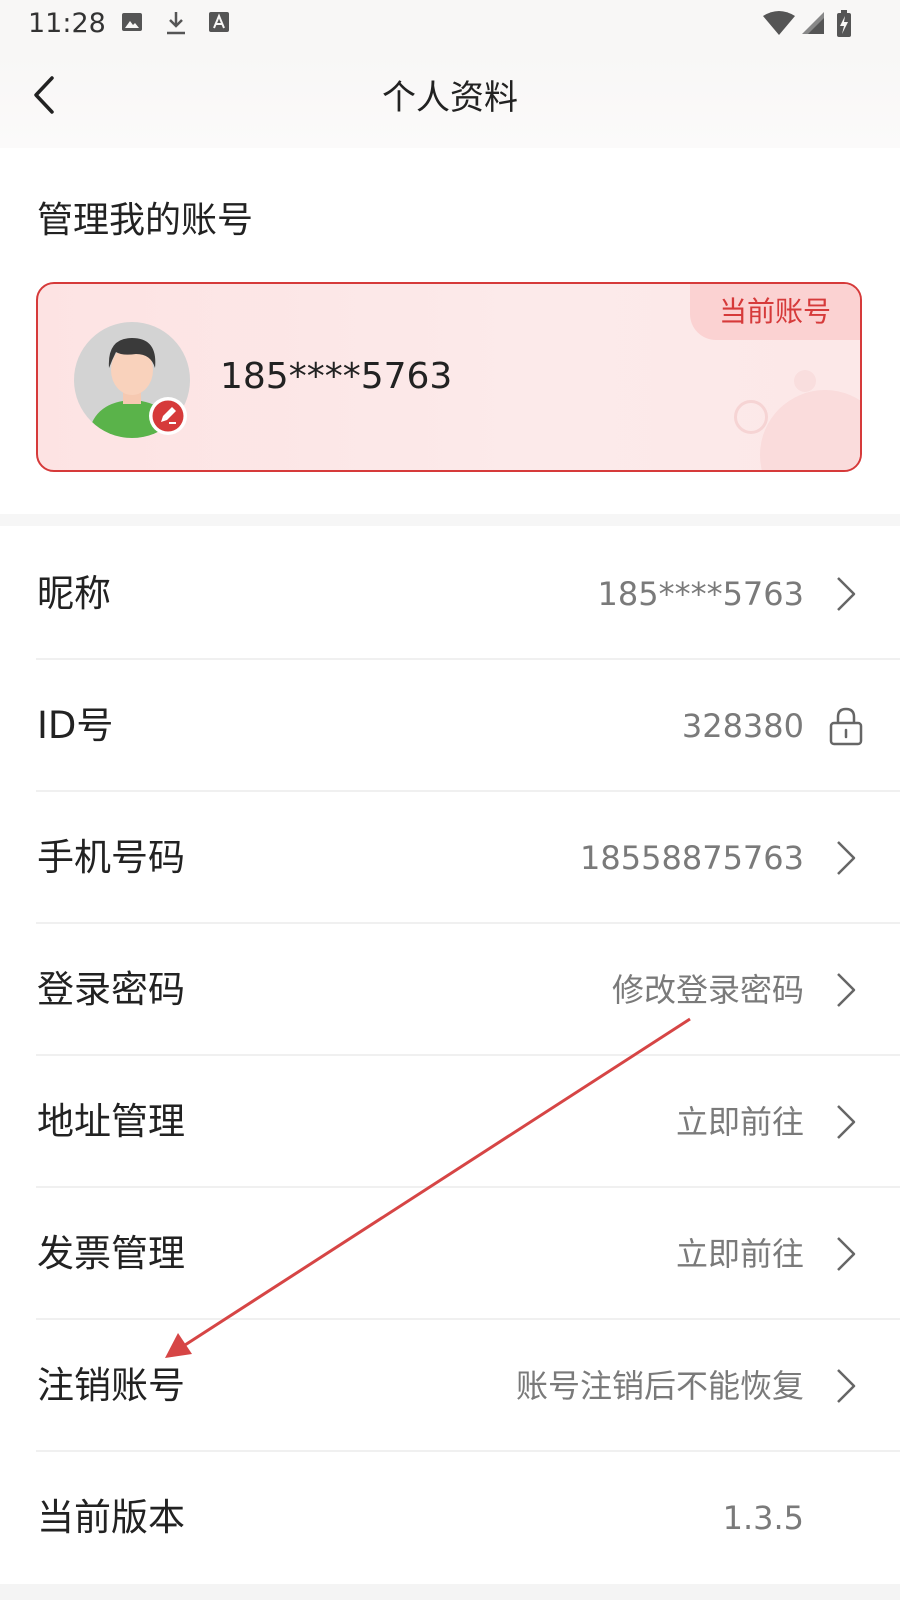 The height and width of the screenshot is (1600, 900). What do you see at coordinates (813, 23) in the screenshot?
I see `signal-icon` at bounding box center [813, 23].